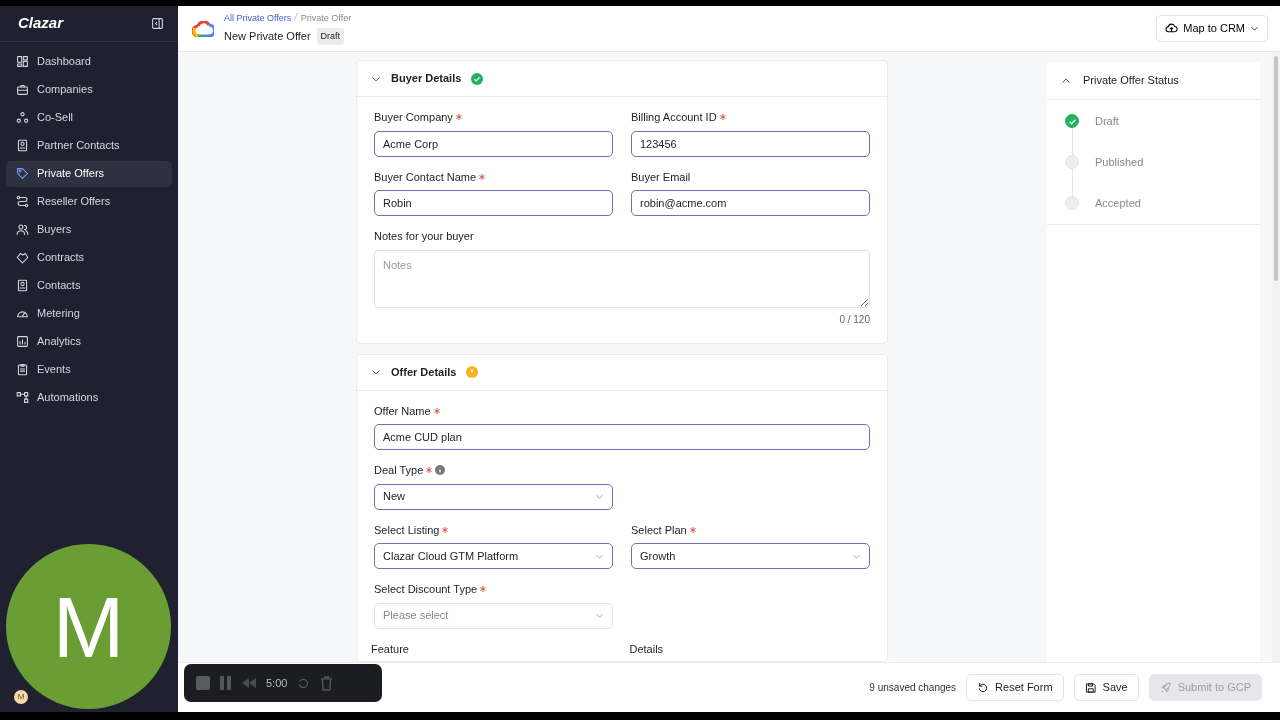 The width and height of the screenshot is (1280, 720). Describe the element at coordinates (89, 145) in the screenshot. I see `sidebar-item: Partner Contacts` at that location.